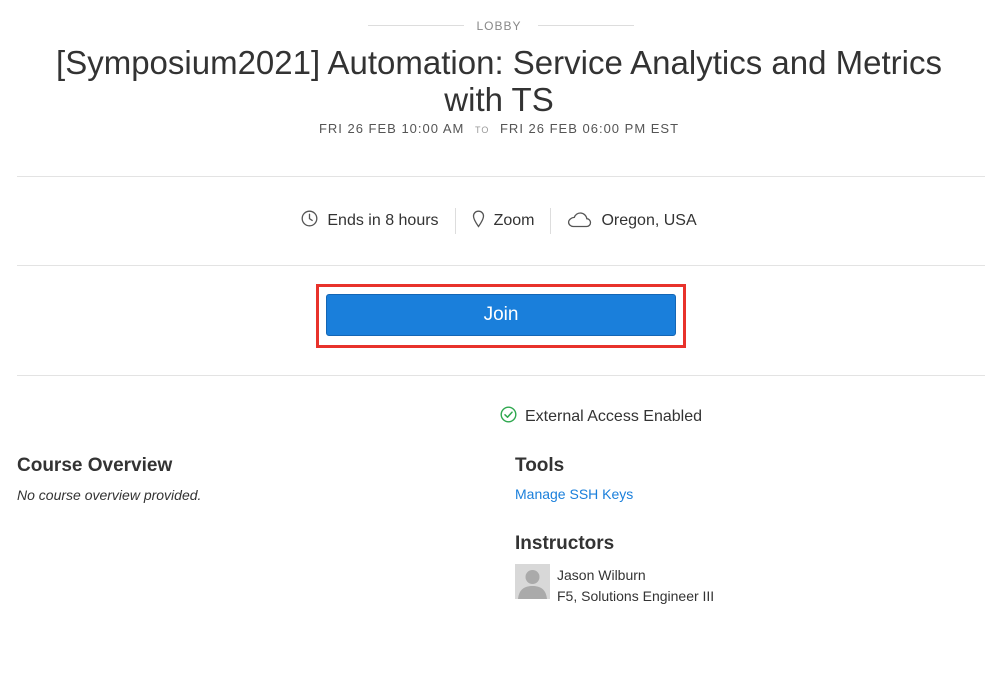 The image size is (998, 696). I want to click on date-to: TO, so click(482, 130).